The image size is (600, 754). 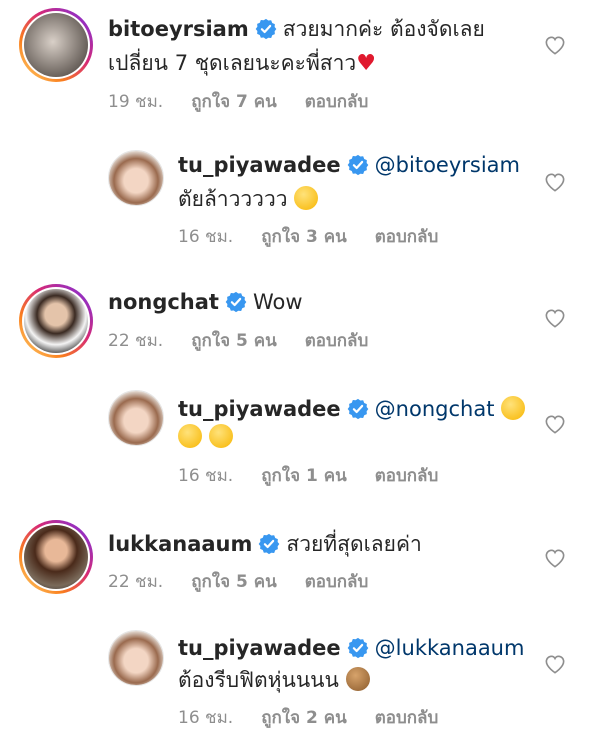 What do you see at coordinates (163, 302) in the screenshot?
I see `username: nongchat` at bounding box center [163, 302].